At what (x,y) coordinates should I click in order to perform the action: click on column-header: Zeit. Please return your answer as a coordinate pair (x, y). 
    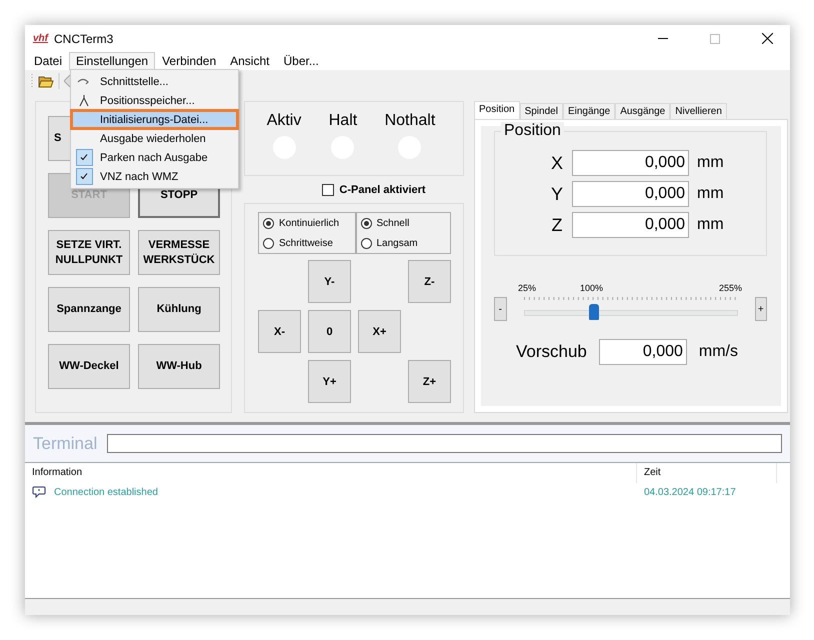
    Looking at the image, I should click on (707, 473).